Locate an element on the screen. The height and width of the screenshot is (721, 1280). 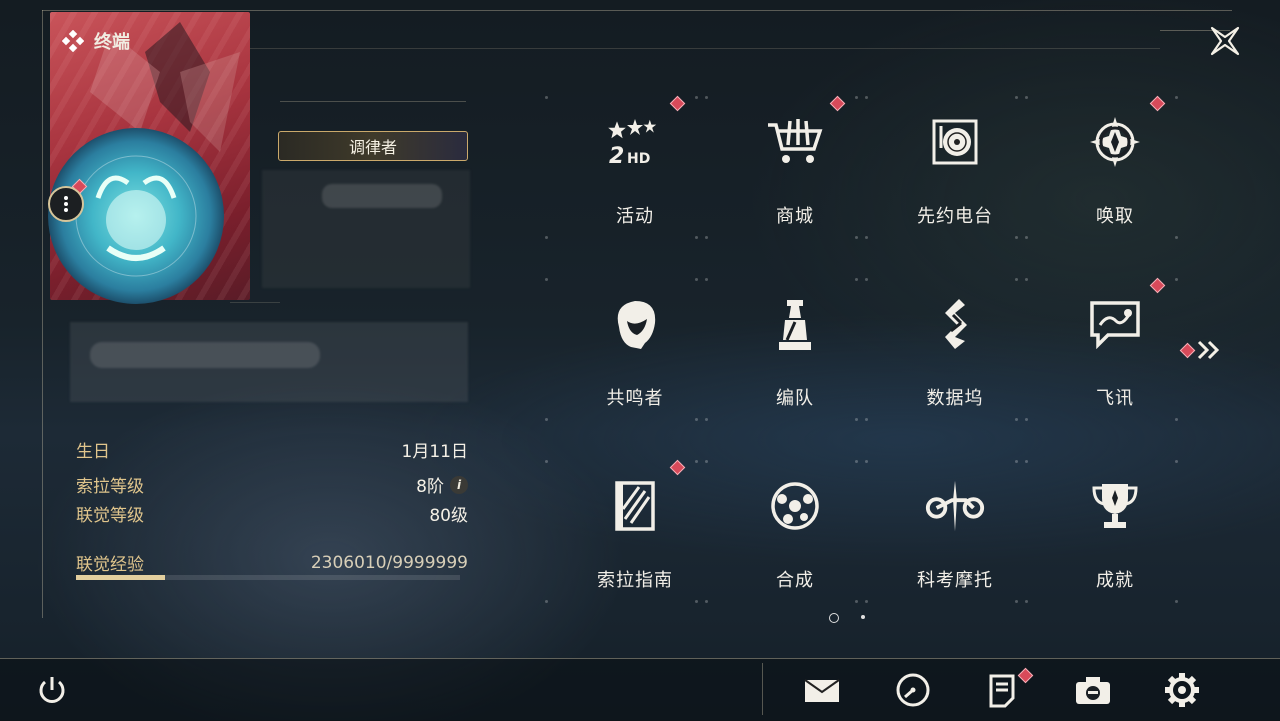
close-button is located at coordinates (1225, 41).